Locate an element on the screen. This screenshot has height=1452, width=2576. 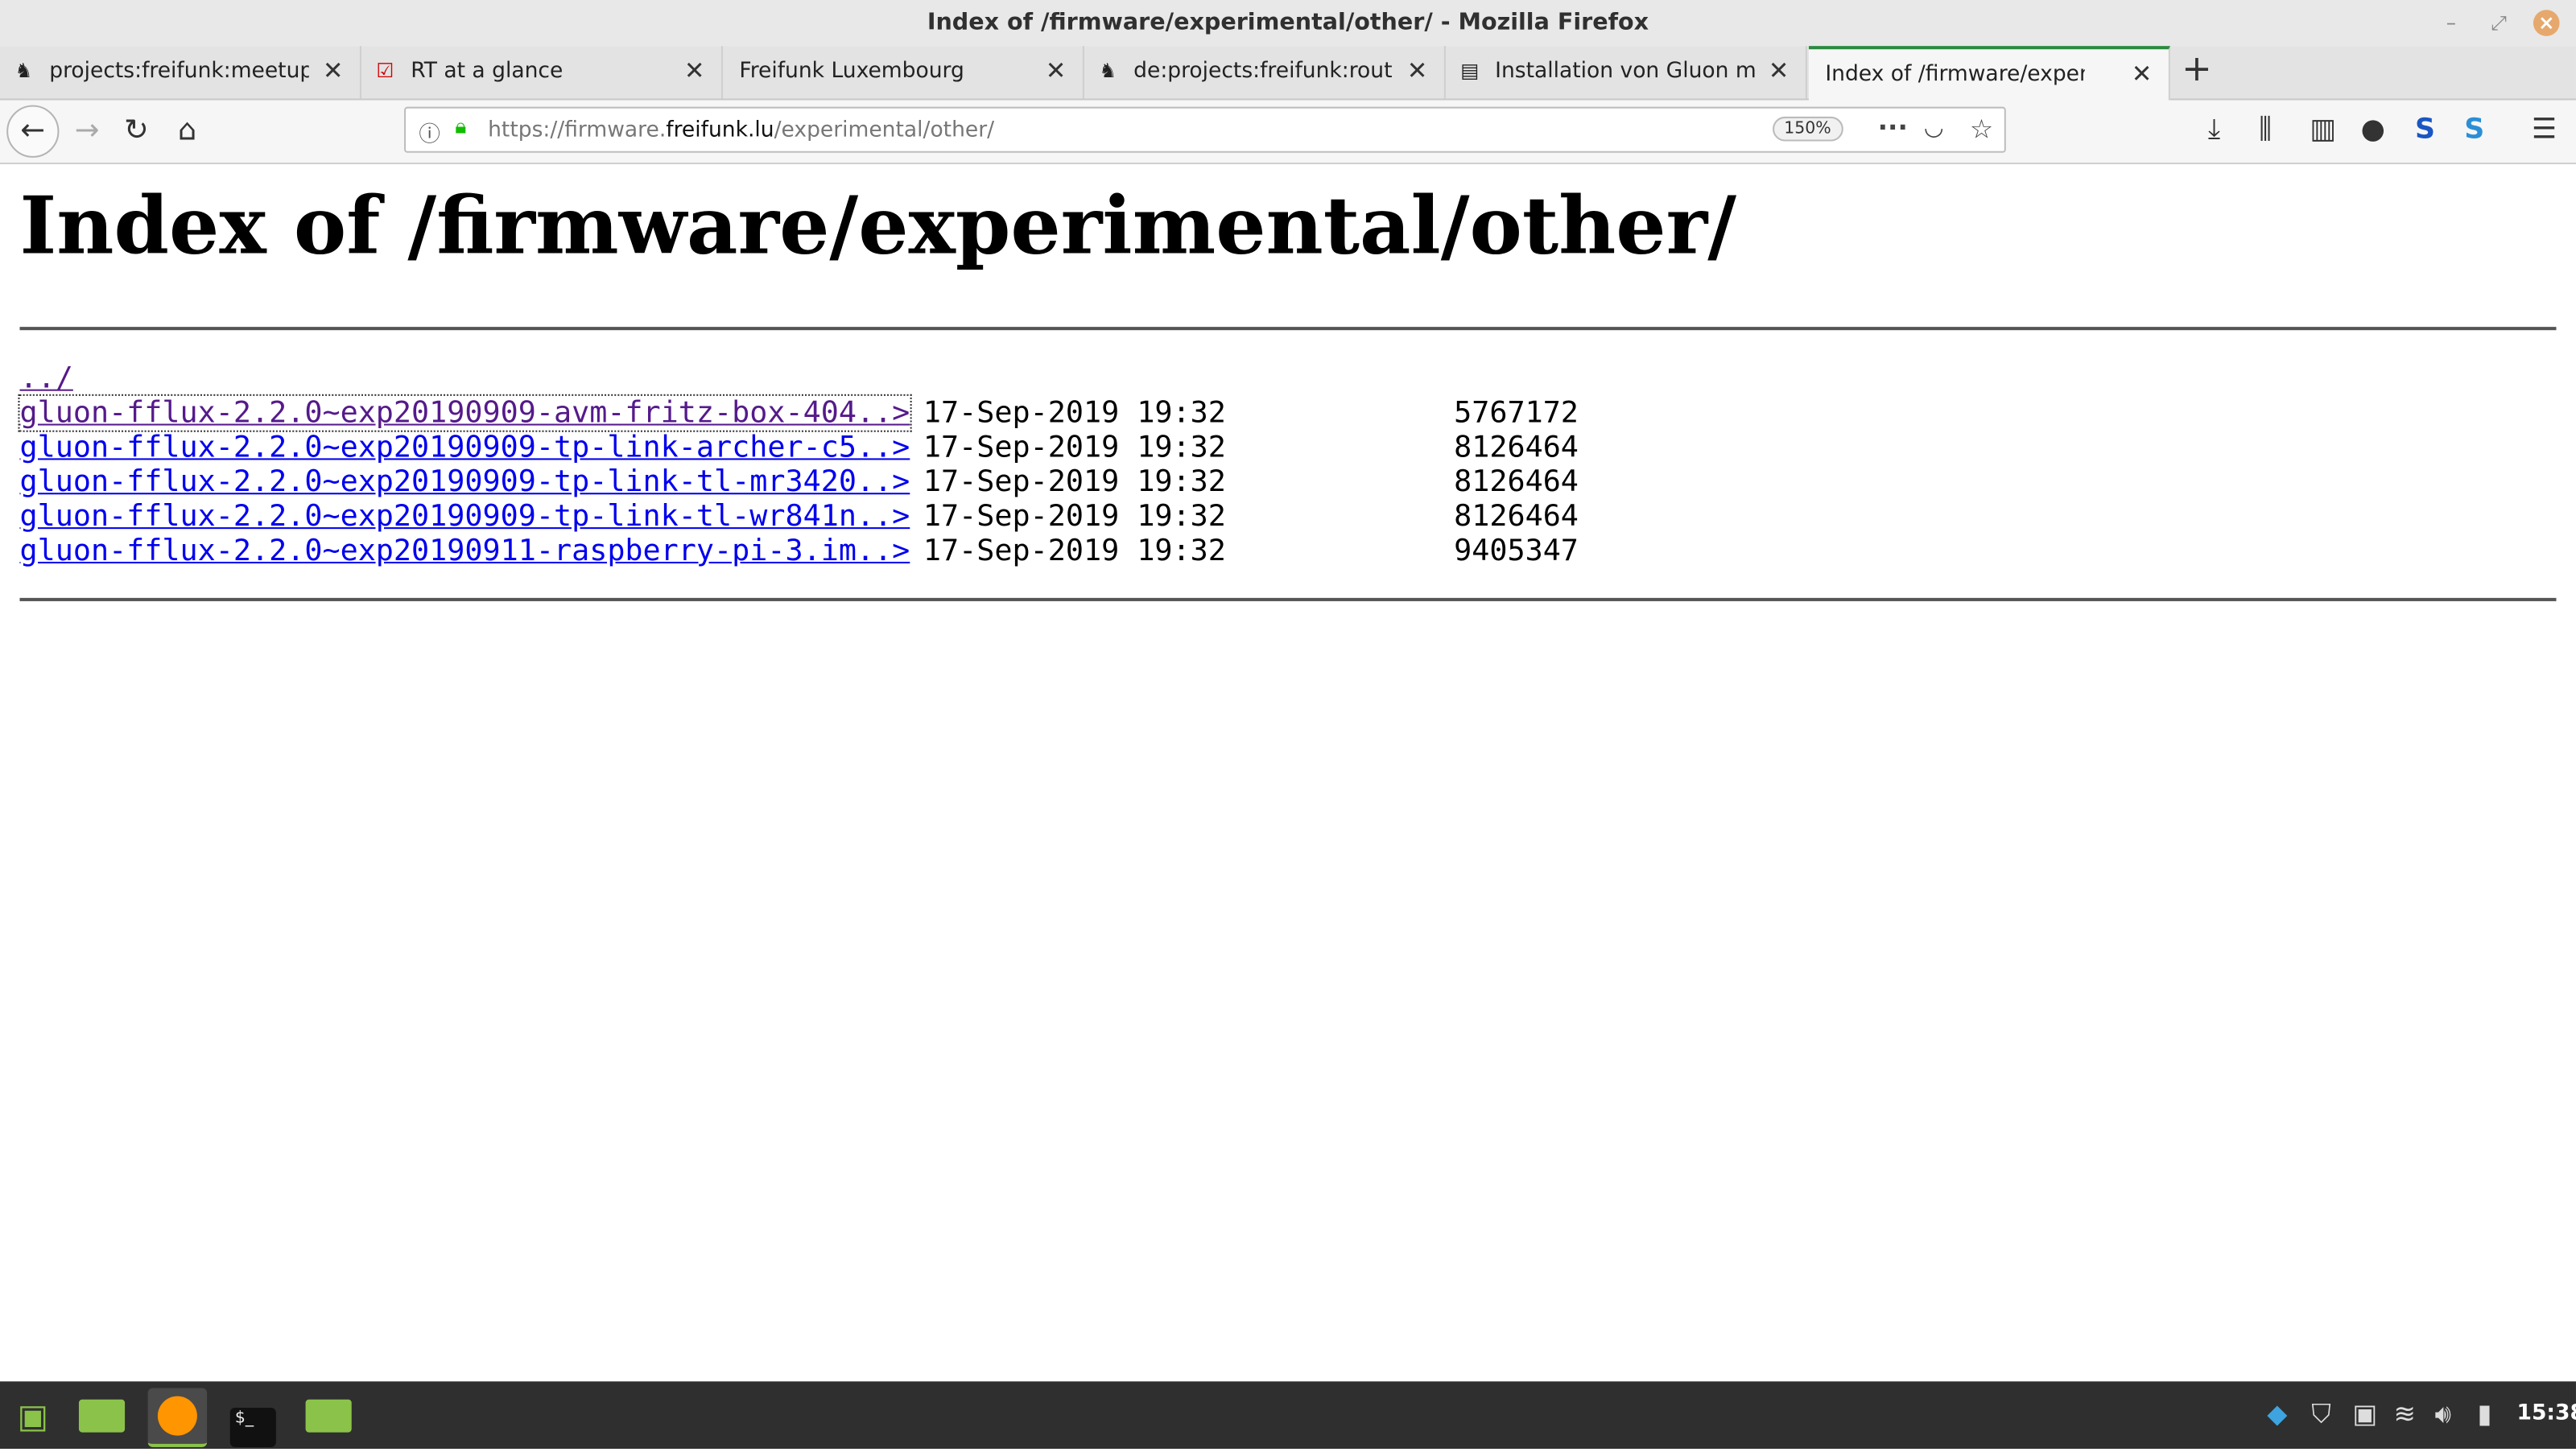
firefox-icon is located at coordinates (177, 1418).